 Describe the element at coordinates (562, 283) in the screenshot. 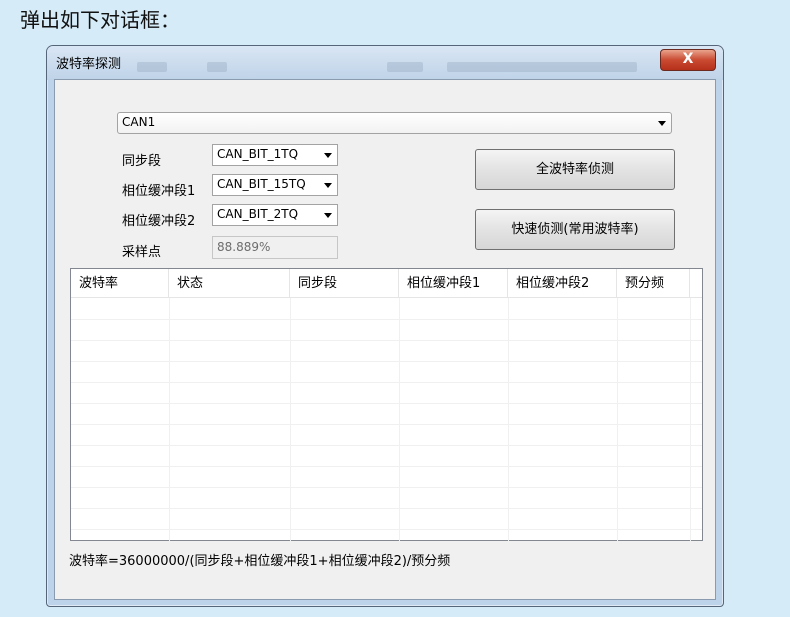

I see `column-header-phase2: 相位缓冲段2` at that location.